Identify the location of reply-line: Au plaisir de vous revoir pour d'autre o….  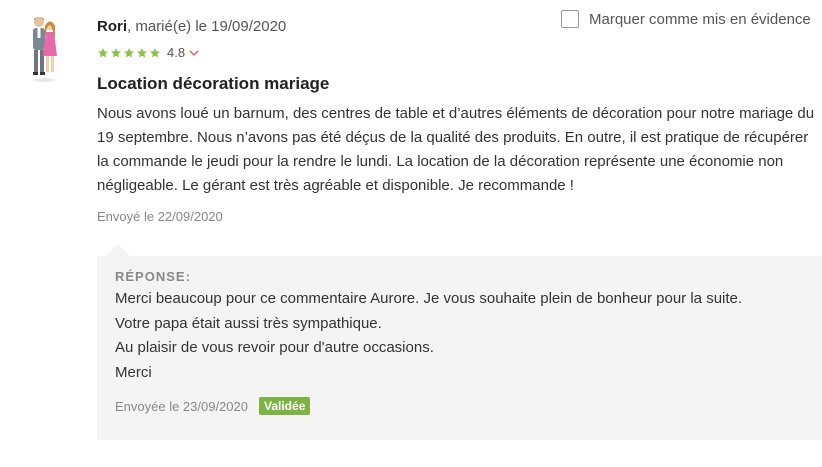
(274, 347).